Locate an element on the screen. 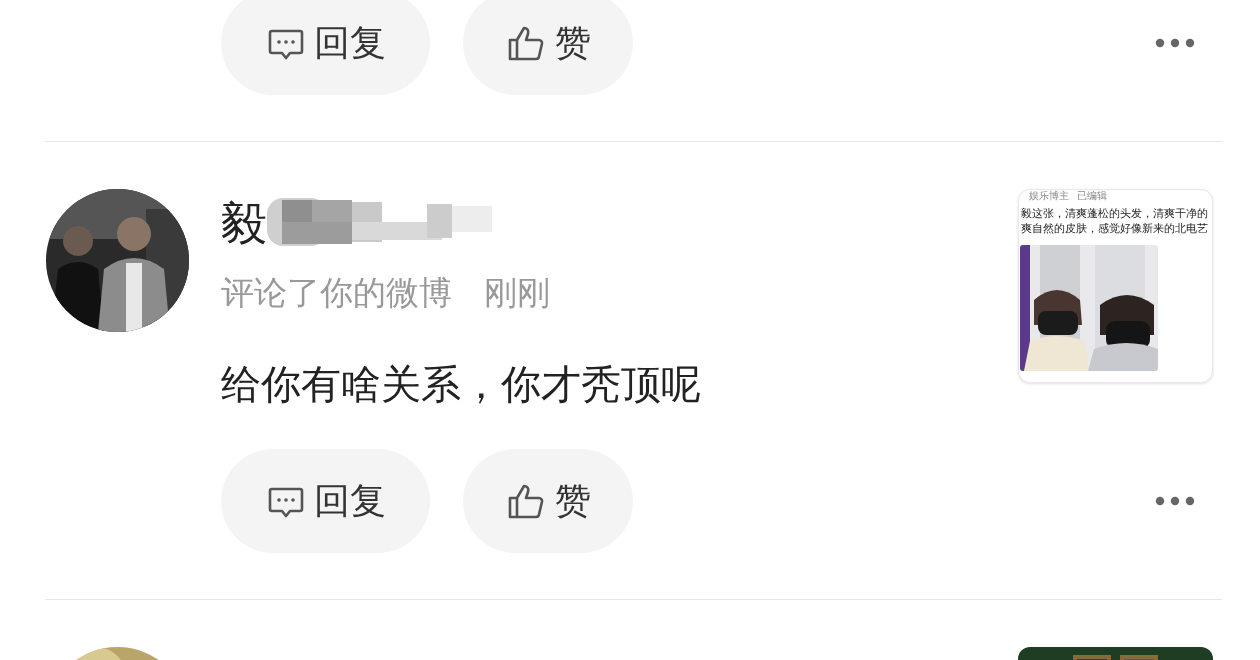 Image resolution: width=1260 pixels, height=660 pixels. user-name: 毅 is located at coordinates (244, 223).